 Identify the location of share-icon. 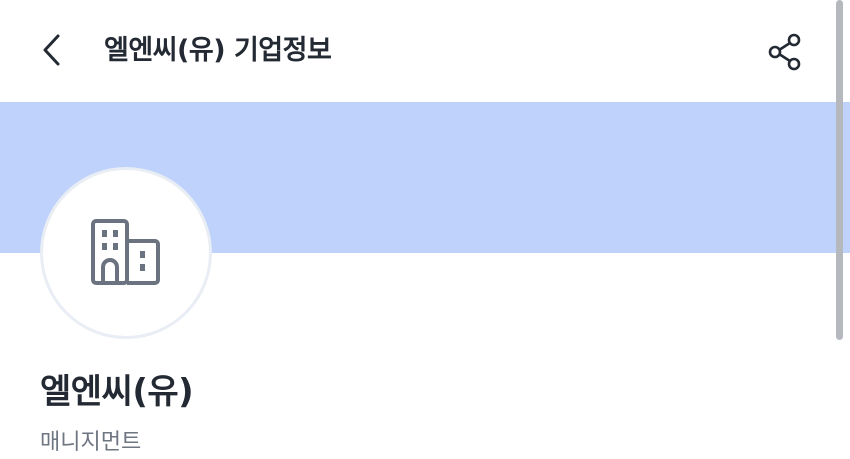
(784, 52).